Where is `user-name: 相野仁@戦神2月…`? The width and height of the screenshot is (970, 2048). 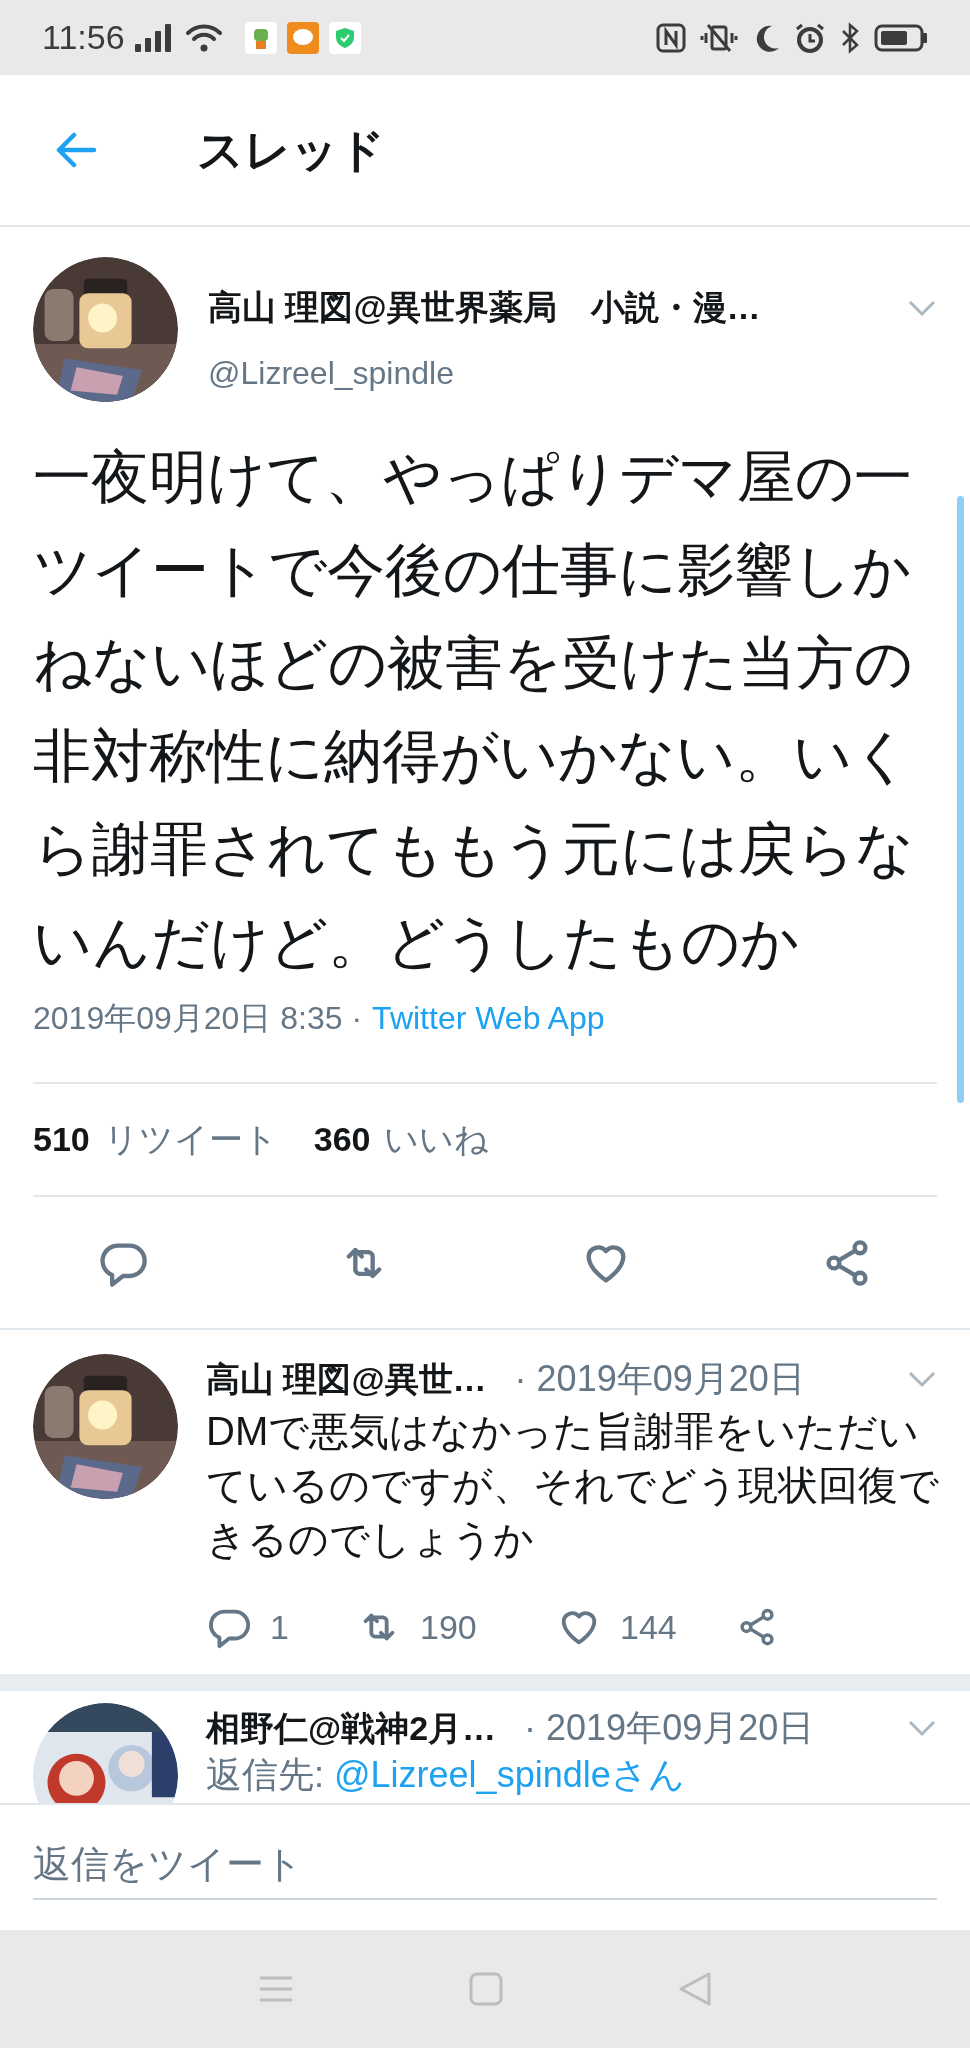 user-name: 相野仁@戦神2月… is located at coordinates (351, 1728).